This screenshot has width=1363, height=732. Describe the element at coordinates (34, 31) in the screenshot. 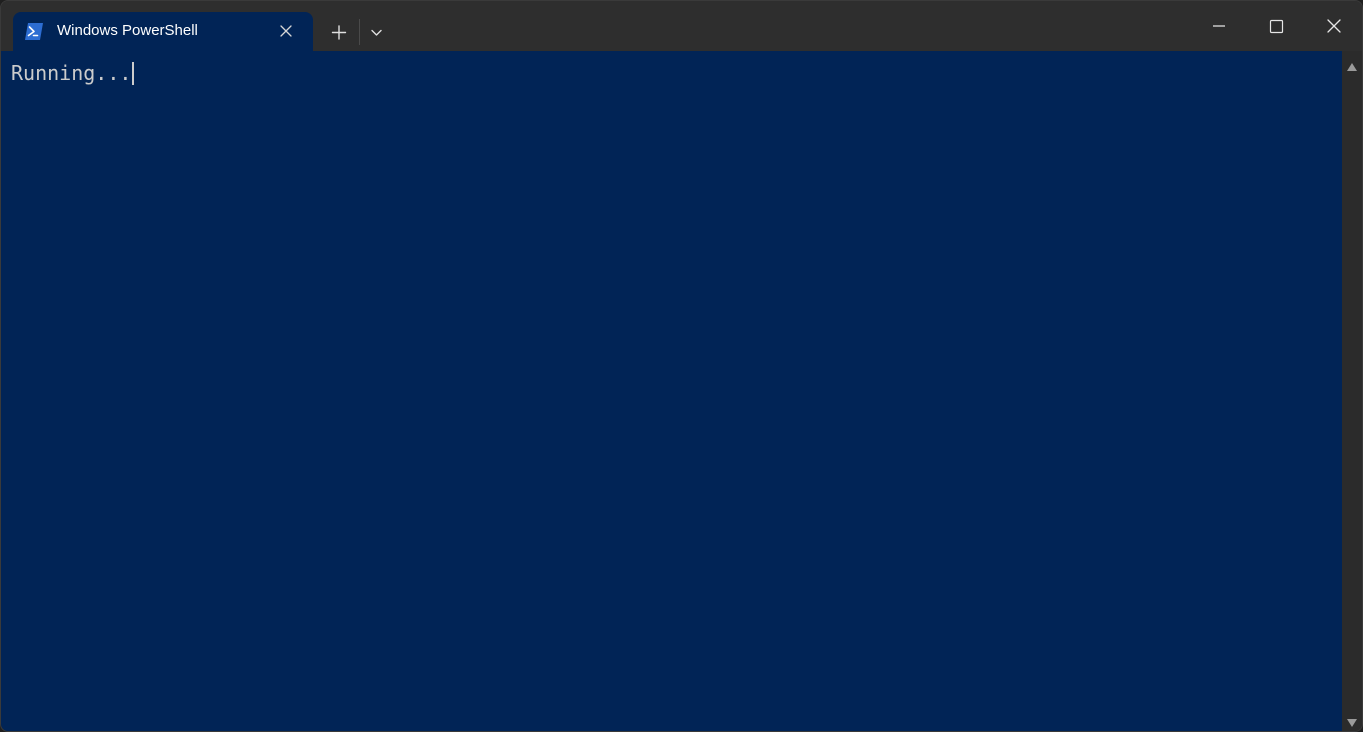

I see `powershell-icon` at that location.